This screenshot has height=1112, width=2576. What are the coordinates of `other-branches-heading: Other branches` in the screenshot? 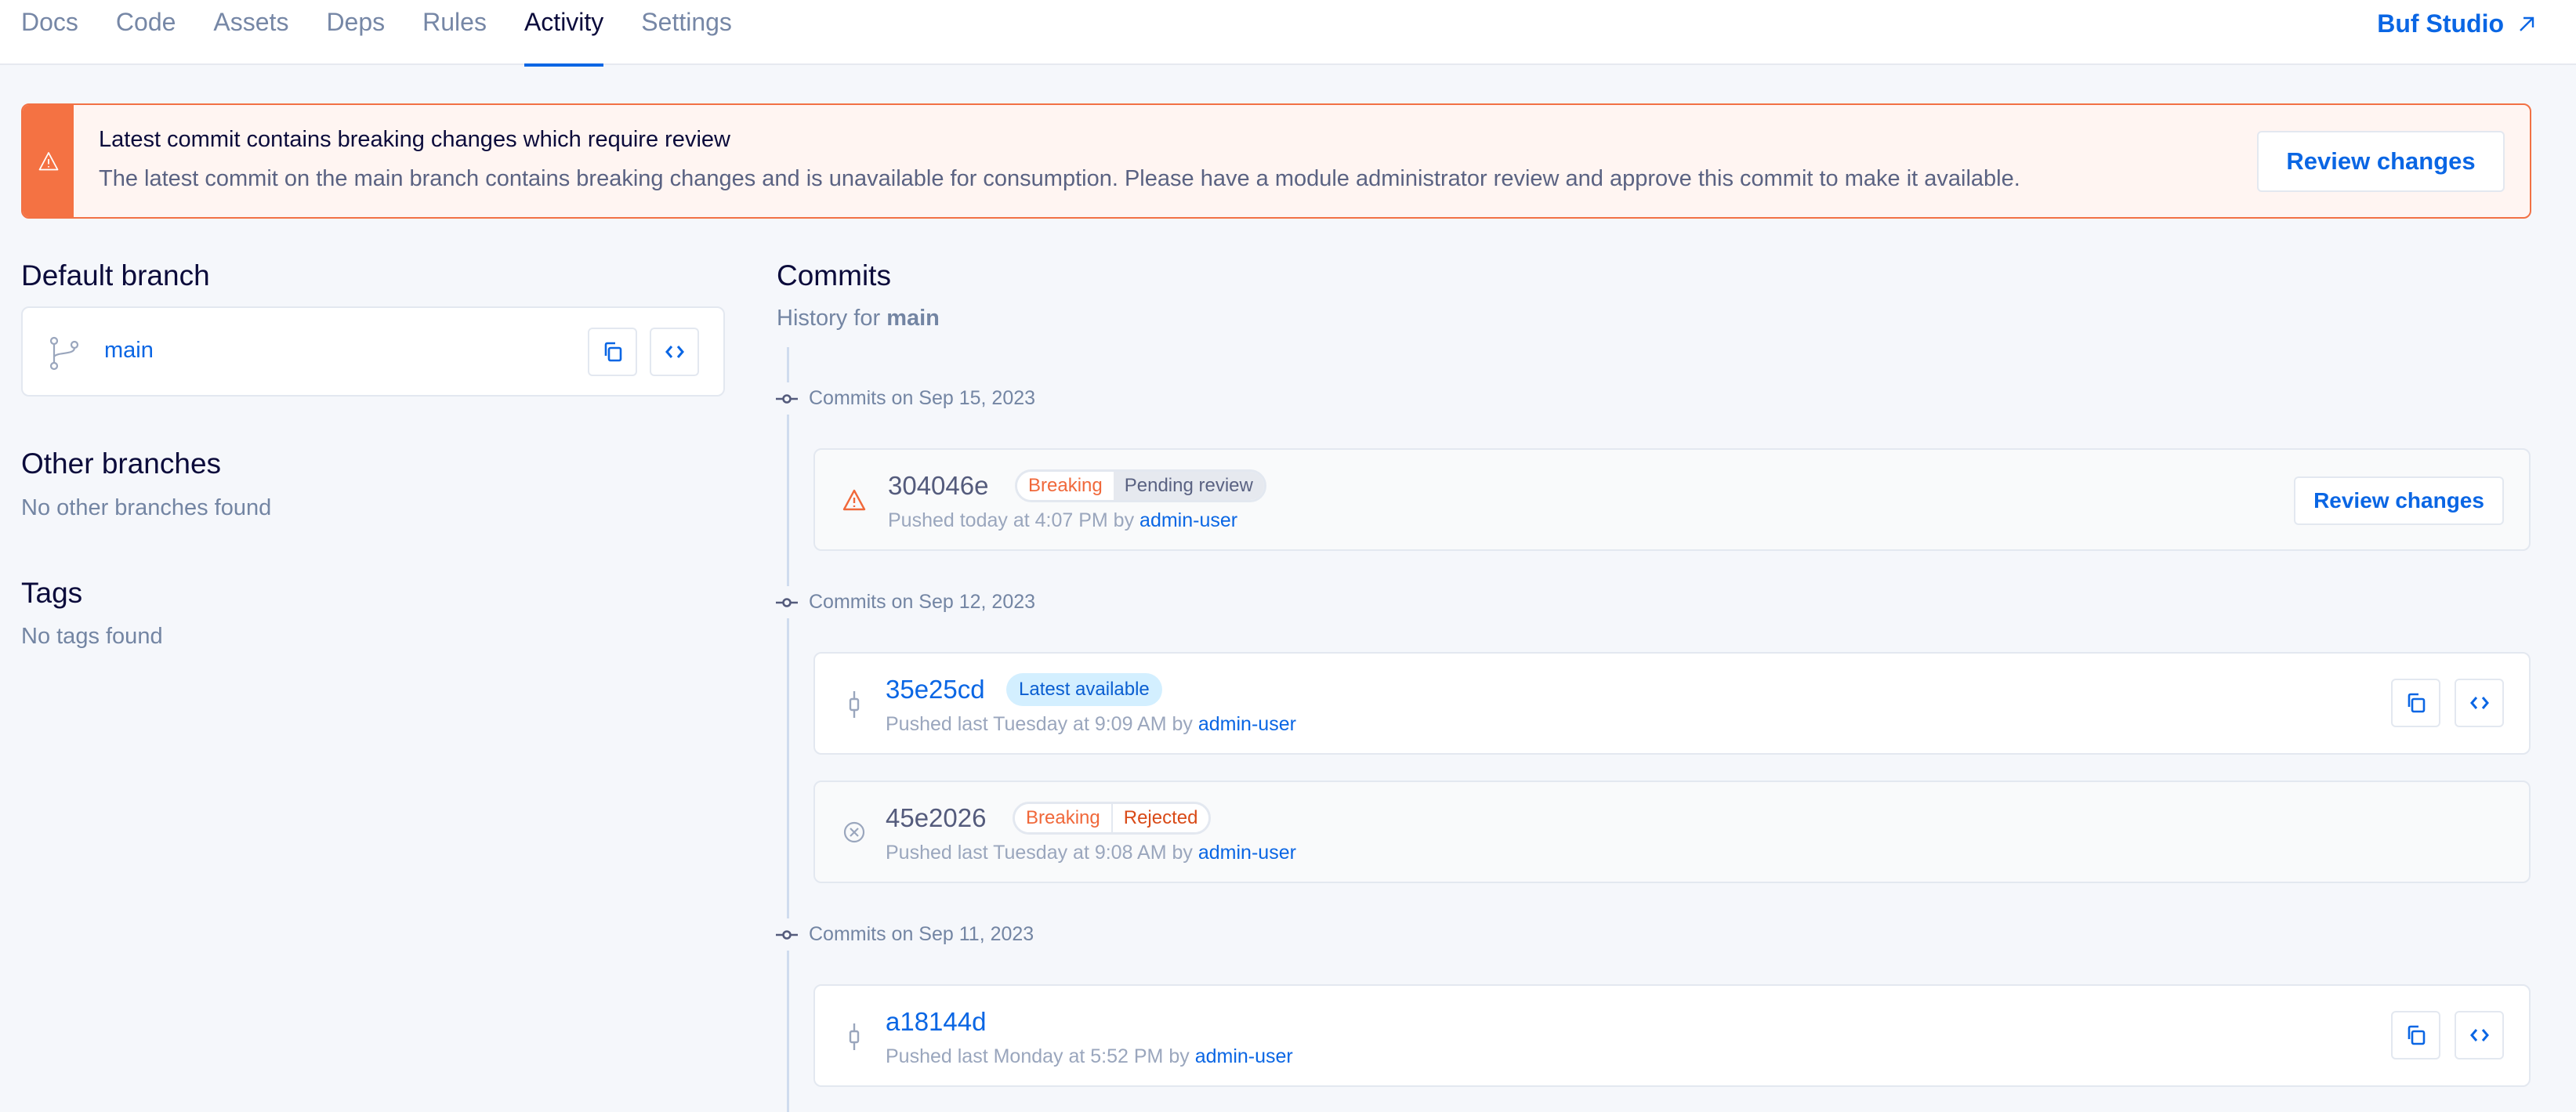 It's located at (121, 463).